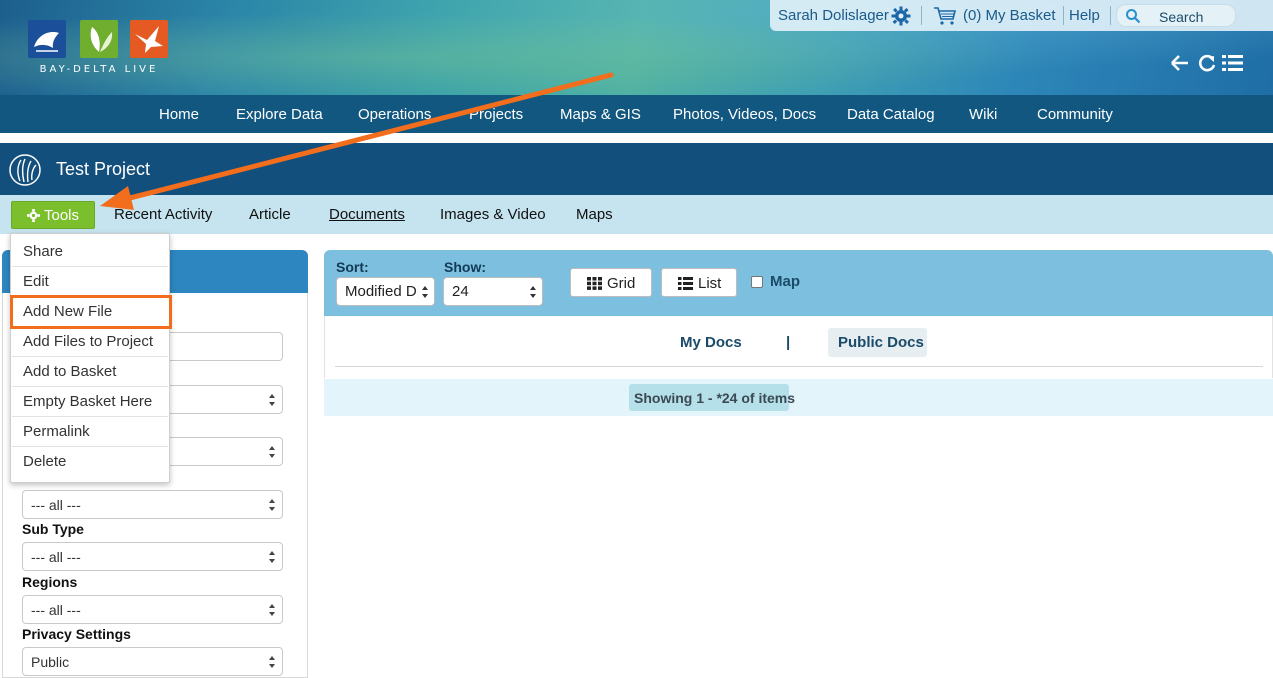 This screenshot has width=1273, height=678. I want to click on menu-item-empty-basket-here: Empty Basket Here, so click(90, 402).